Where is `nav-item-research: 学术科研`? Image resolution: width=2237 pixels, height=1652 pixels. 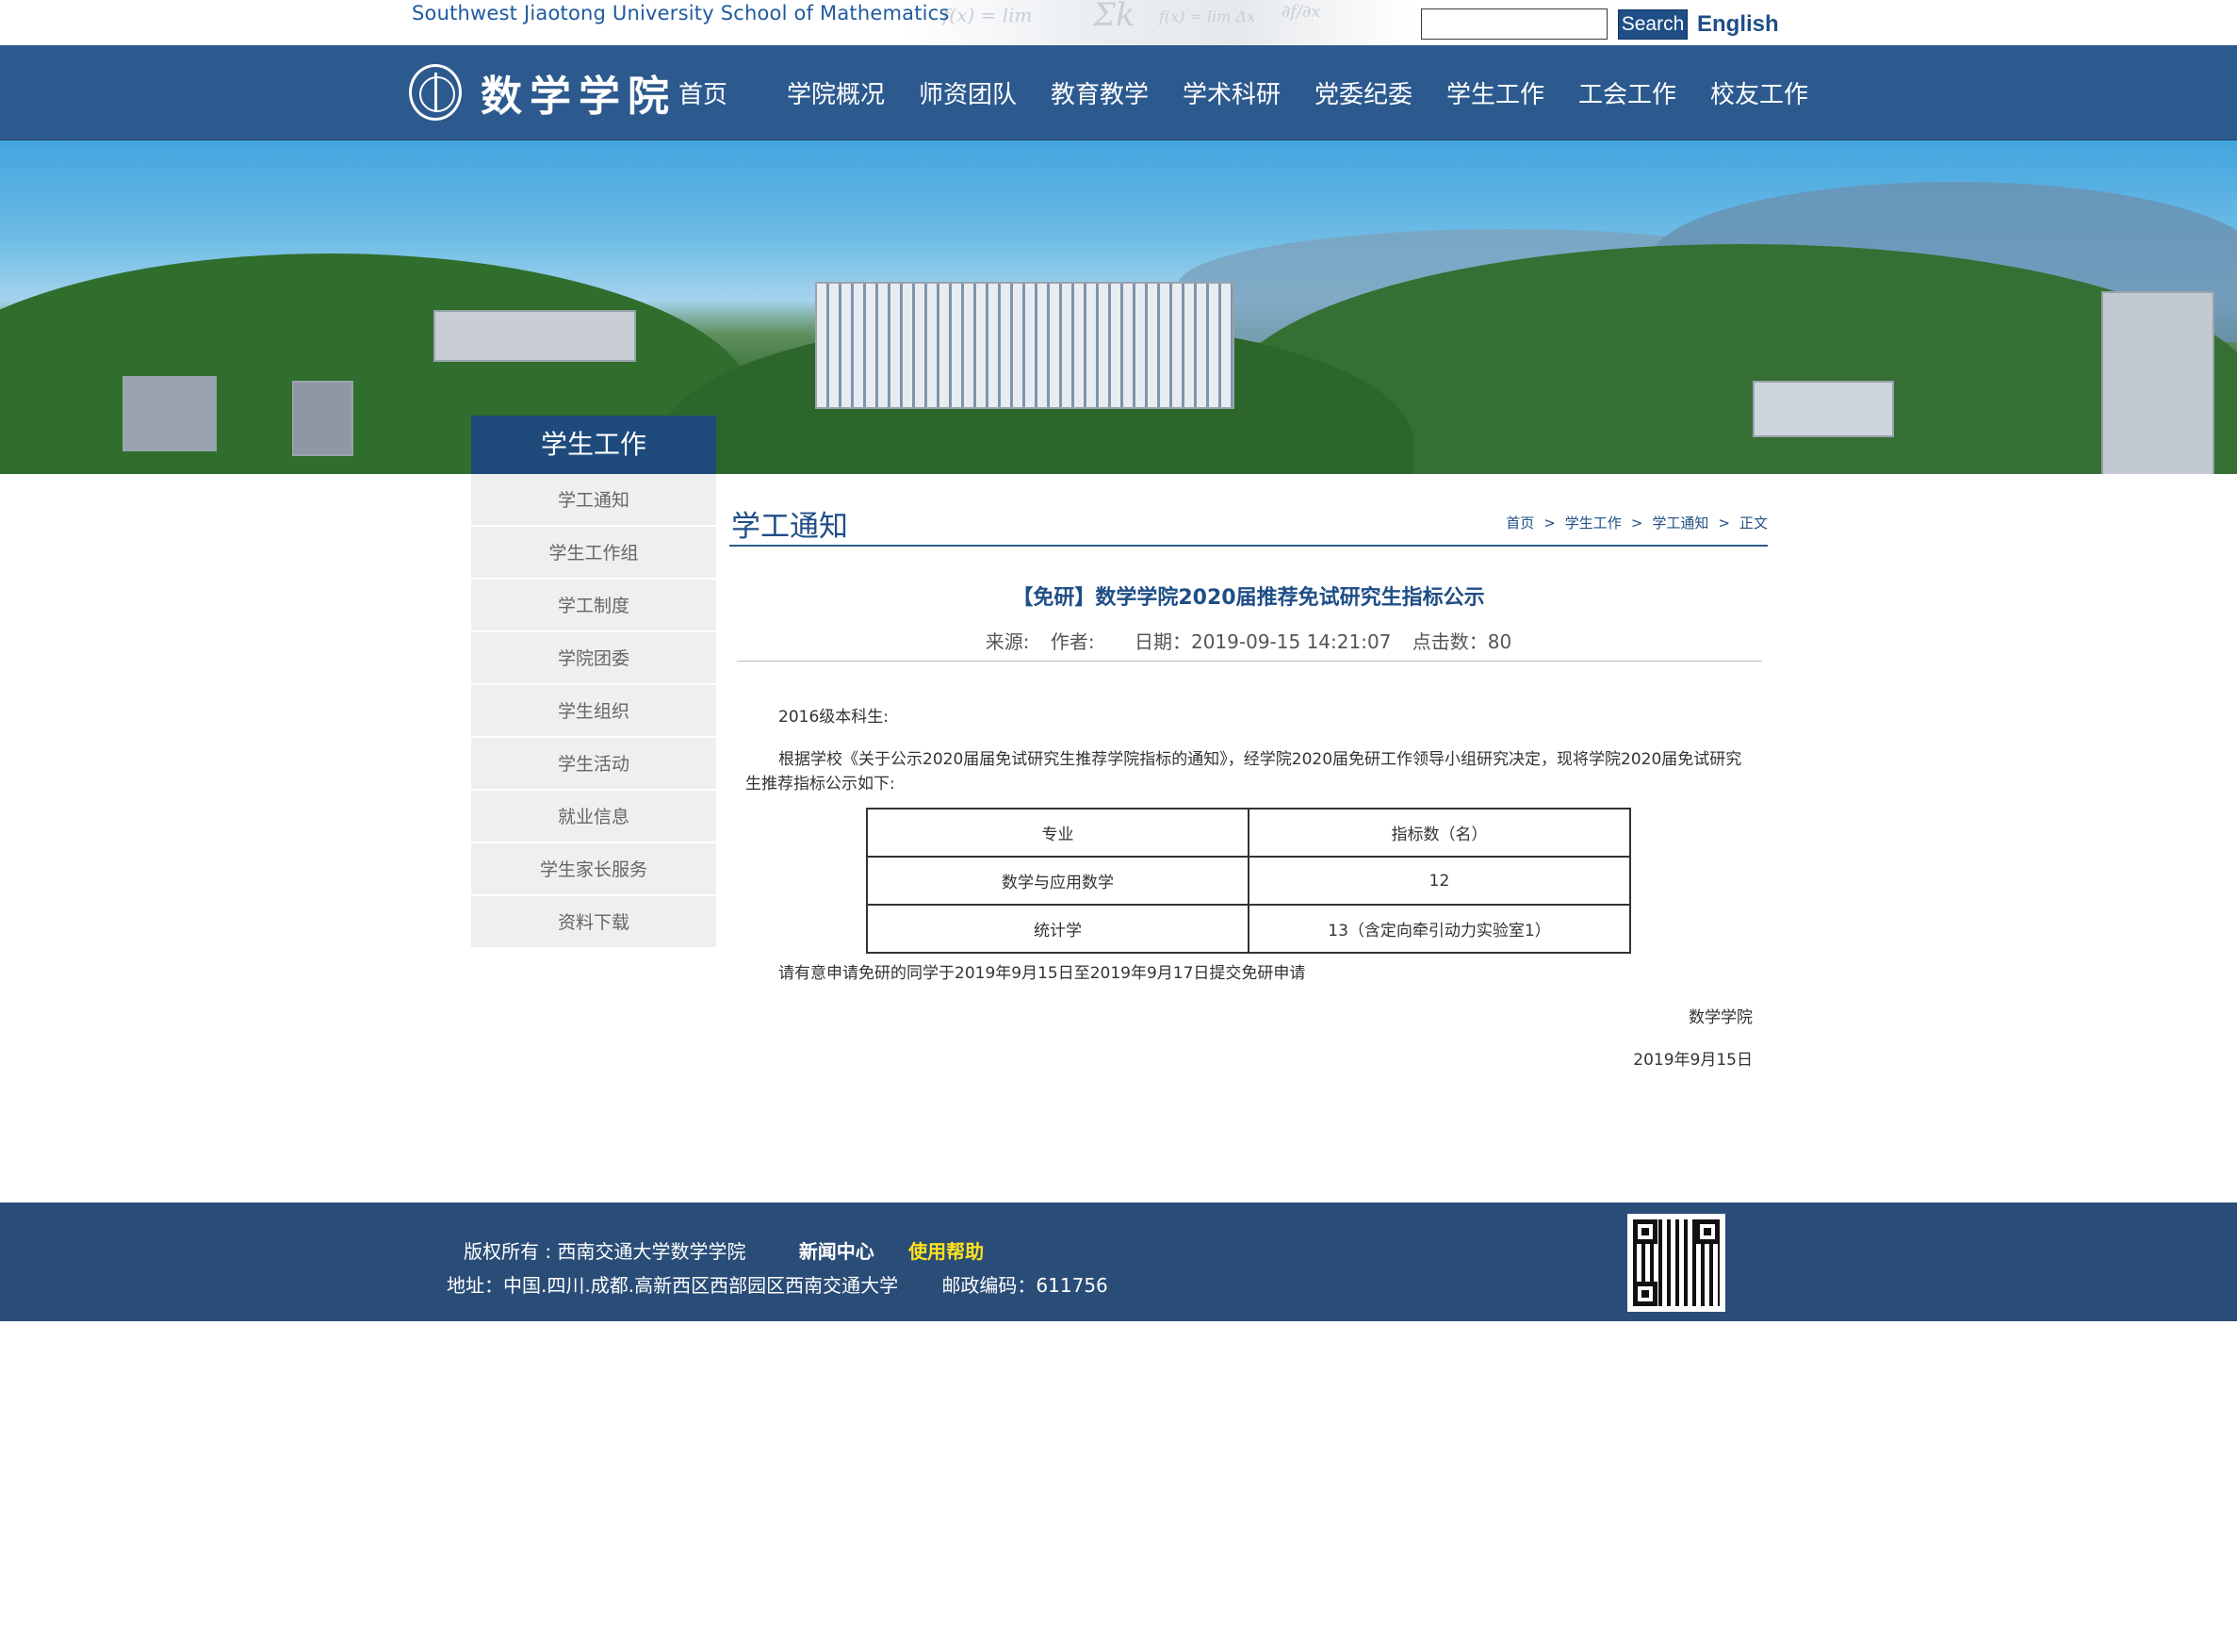
nav-item-research: 学术科研 is located at coordinates (1232, 93).